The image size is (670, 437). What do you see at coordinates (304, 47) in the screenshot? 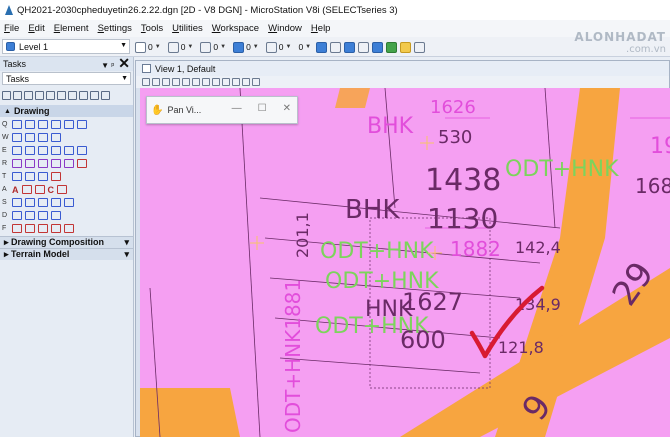
I see `priority-picker: 0 ▼` at bounding box center [304, 47].